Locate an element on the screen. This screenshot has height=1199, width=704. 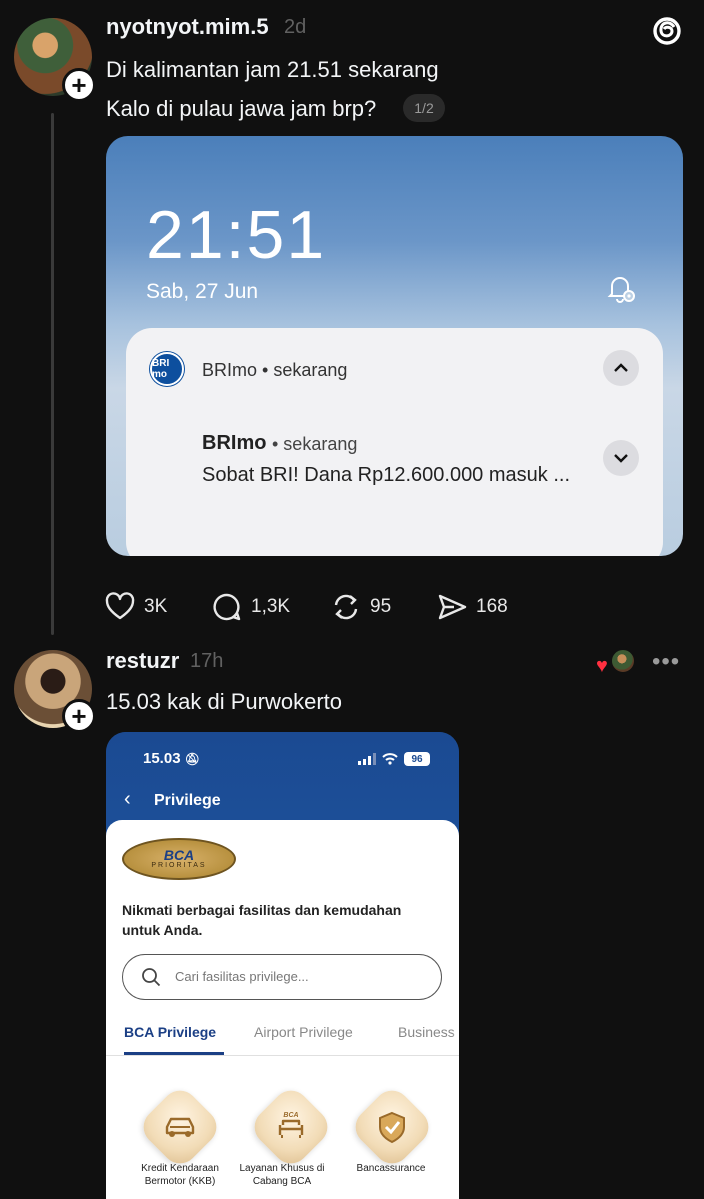
notification-time: • sekarang is located at coordinates (315, 444).